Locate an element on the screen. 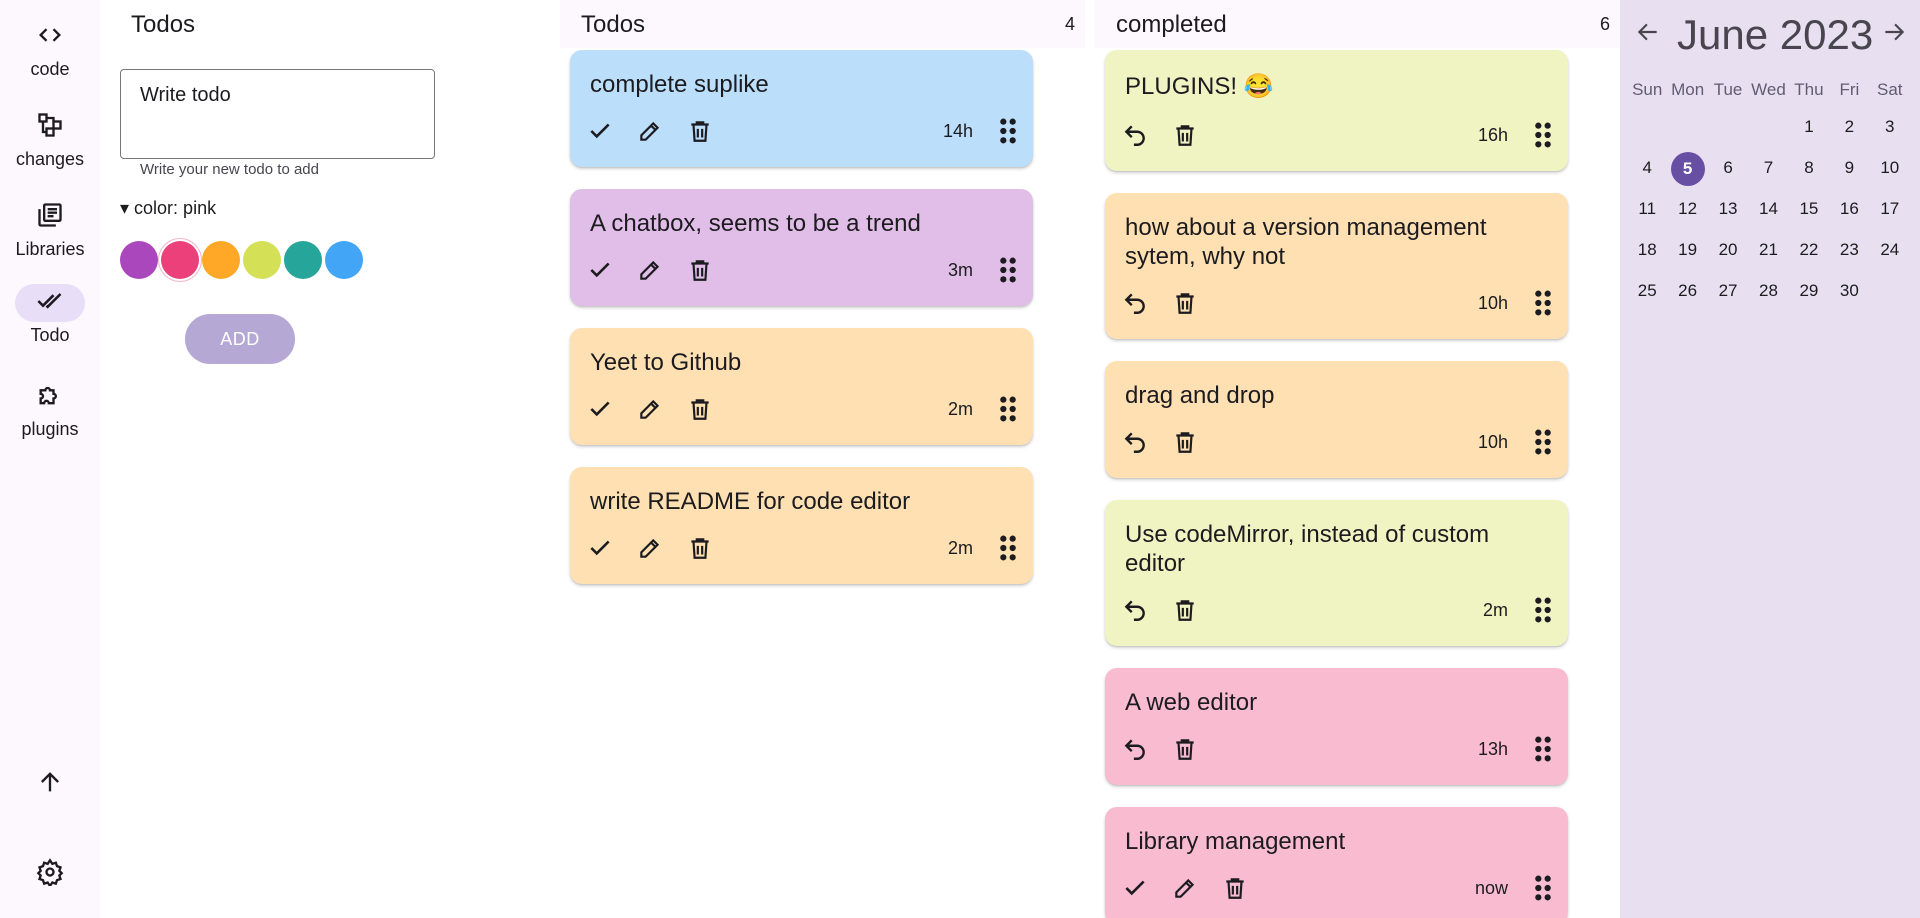 Image resolution: width=1920 pixels, height=918 pixels. todo-card: A chatbox, seems to be a trend 3m is located at coordinates (801, 247).